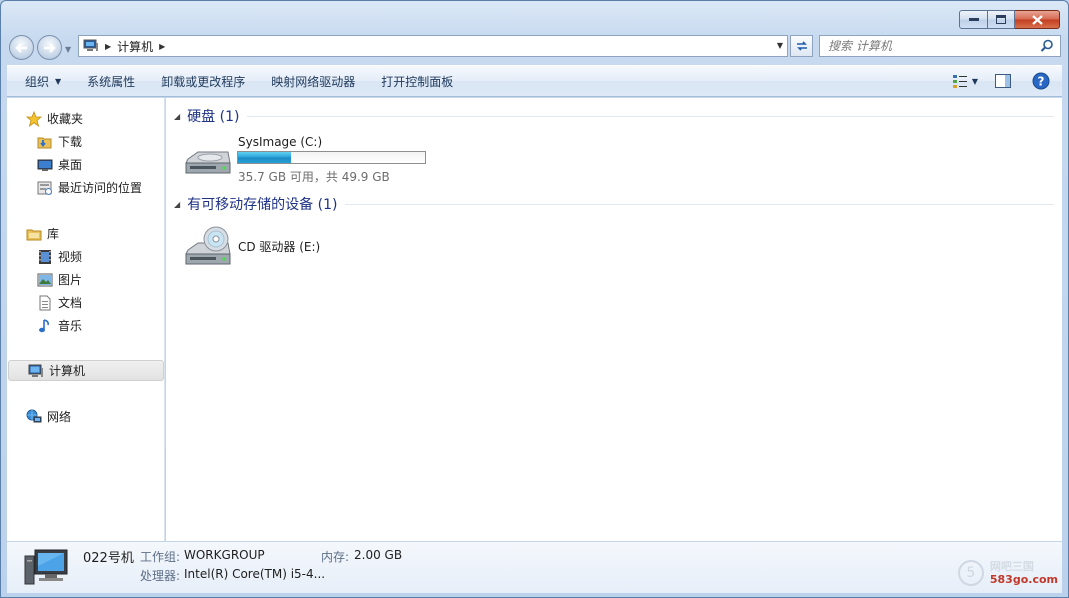 This screenshot has height=598, width=1069. I want to click on network-icon, so click(34, 415).